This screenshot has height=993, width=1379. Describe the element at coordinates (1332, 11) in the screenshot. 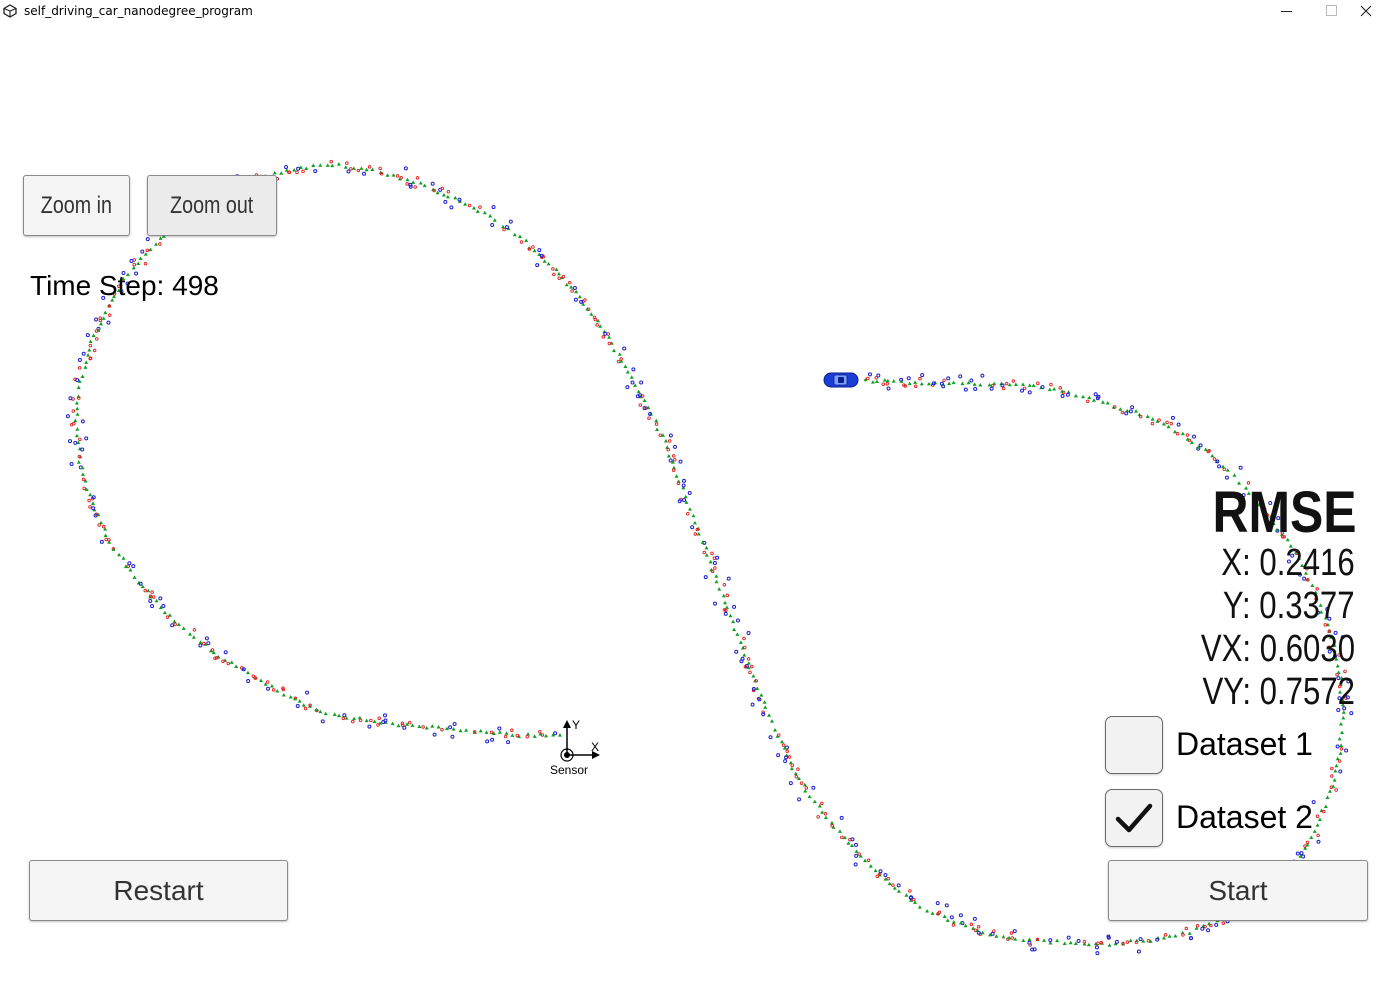

I see `maximize-button` at that location.